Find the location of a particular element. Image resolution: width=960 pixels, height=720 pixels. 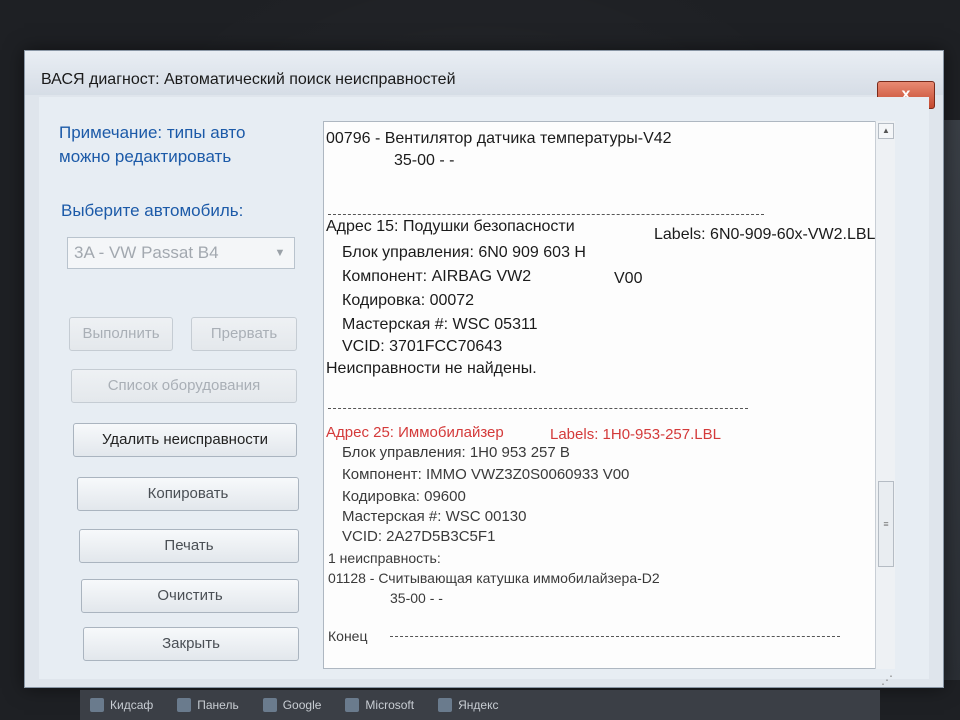

stop-button: Прервать is located at coordinates (244, 334).